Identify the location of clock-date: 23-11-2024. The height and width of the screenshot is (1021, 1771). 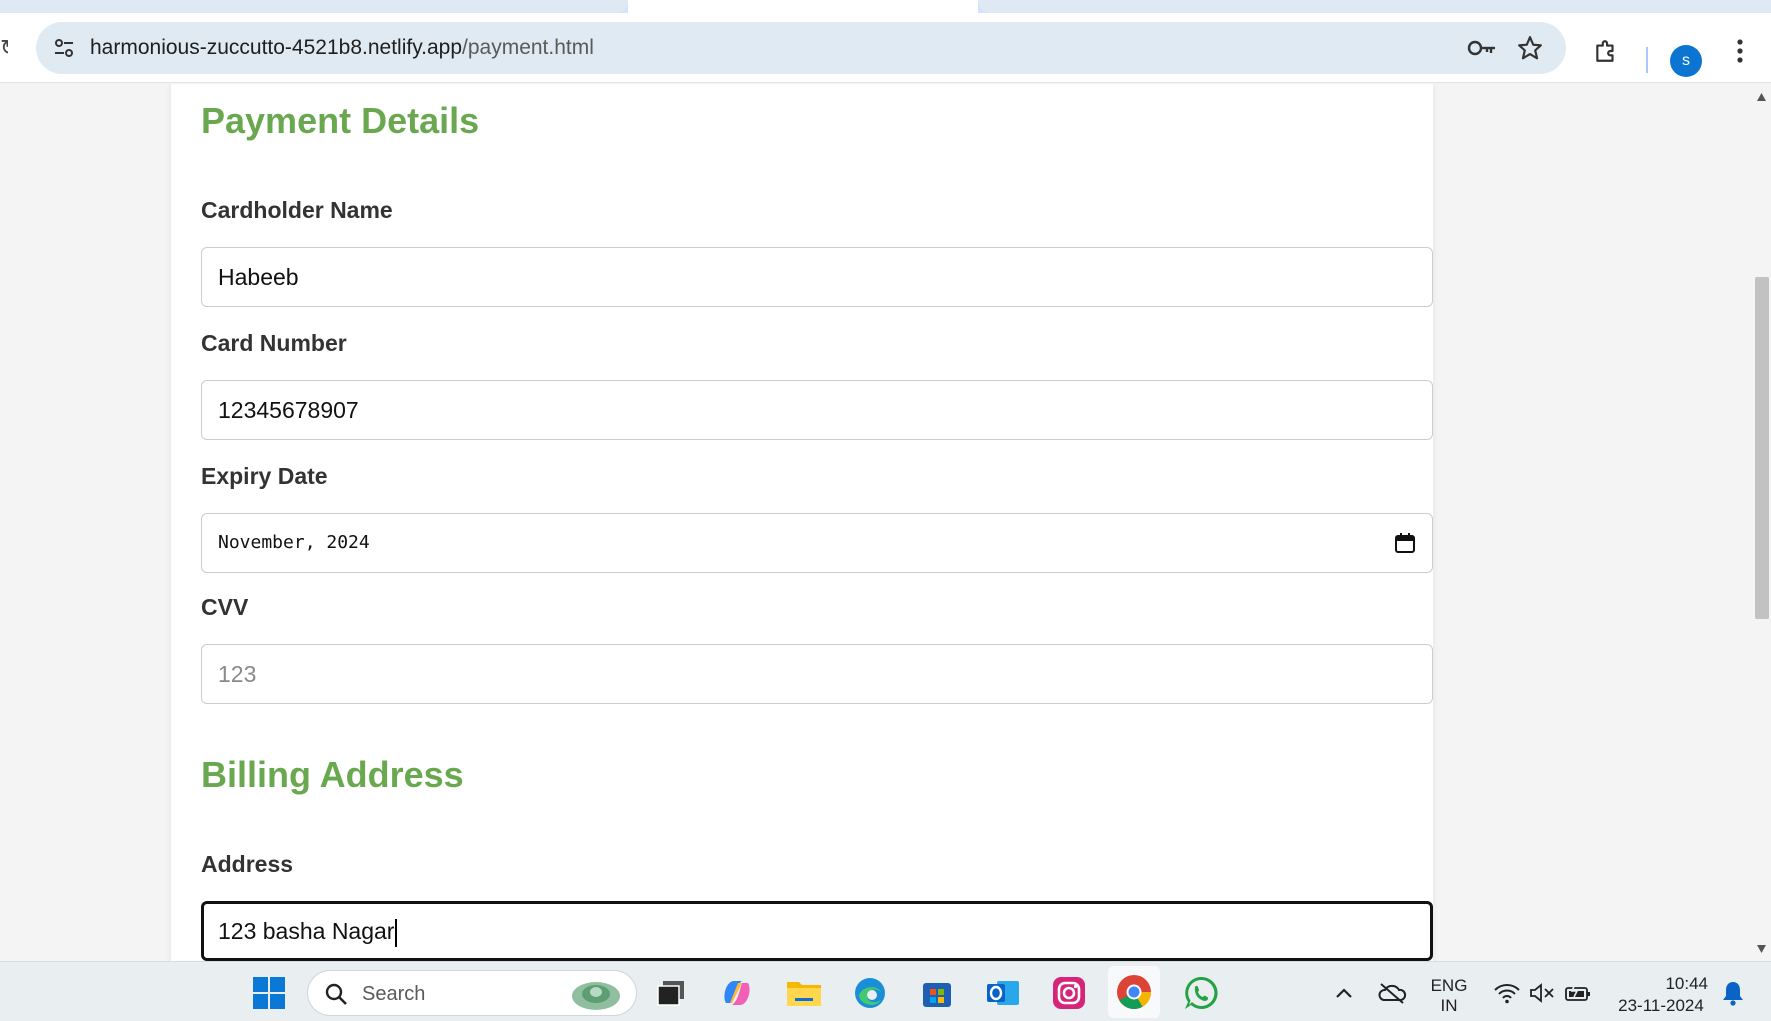
(1661, 1005).